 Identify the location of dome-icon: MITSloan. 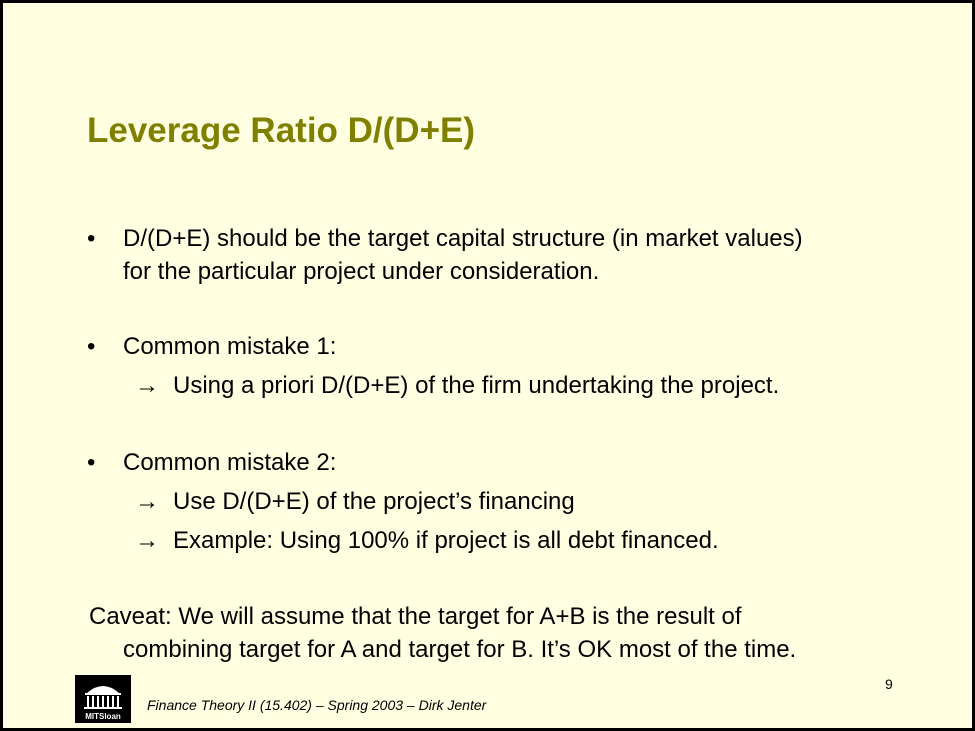
(103, 699).